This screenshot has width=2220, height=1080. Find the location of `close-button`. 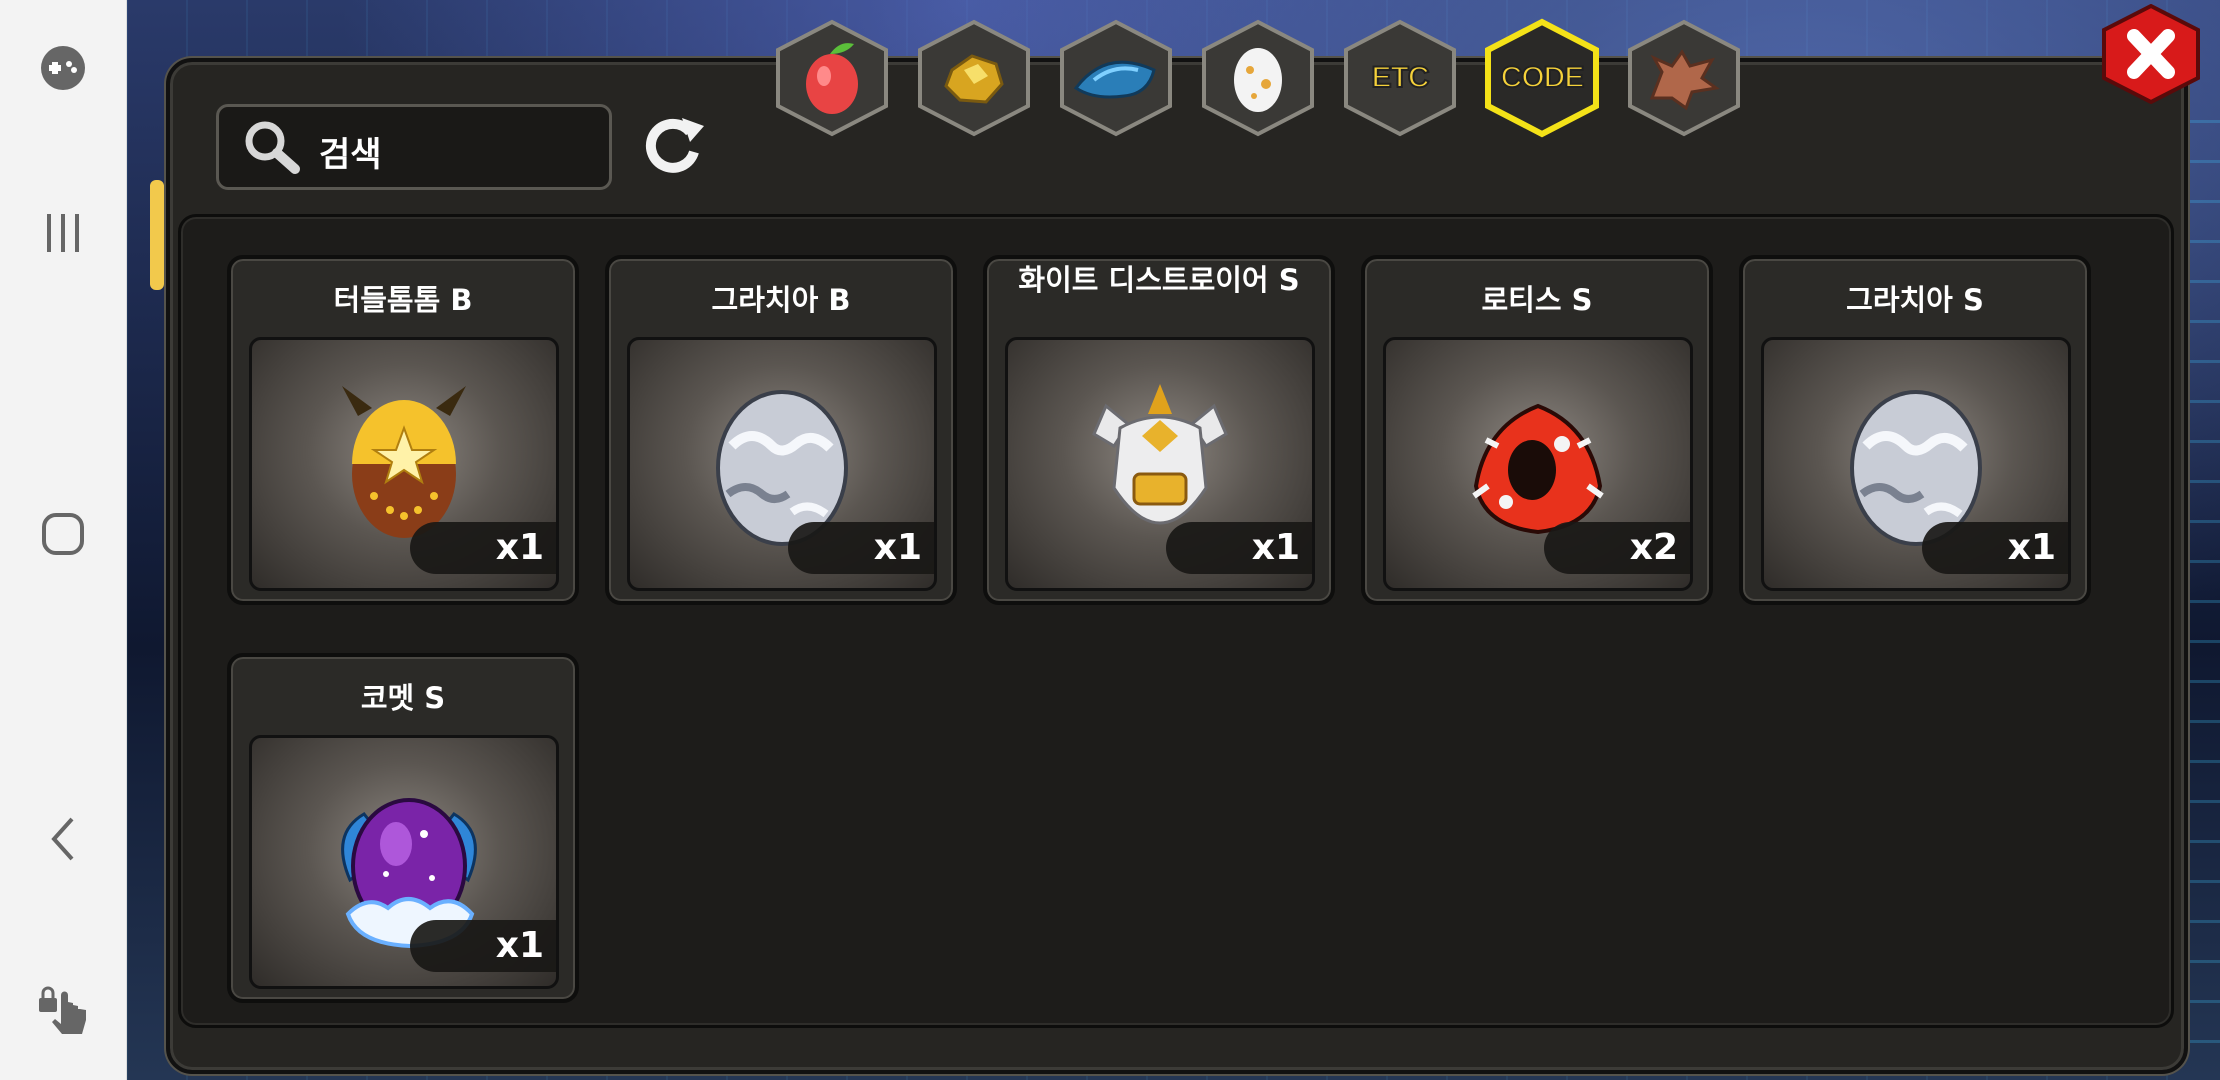

close-button is located at coordinates (2151, 54).